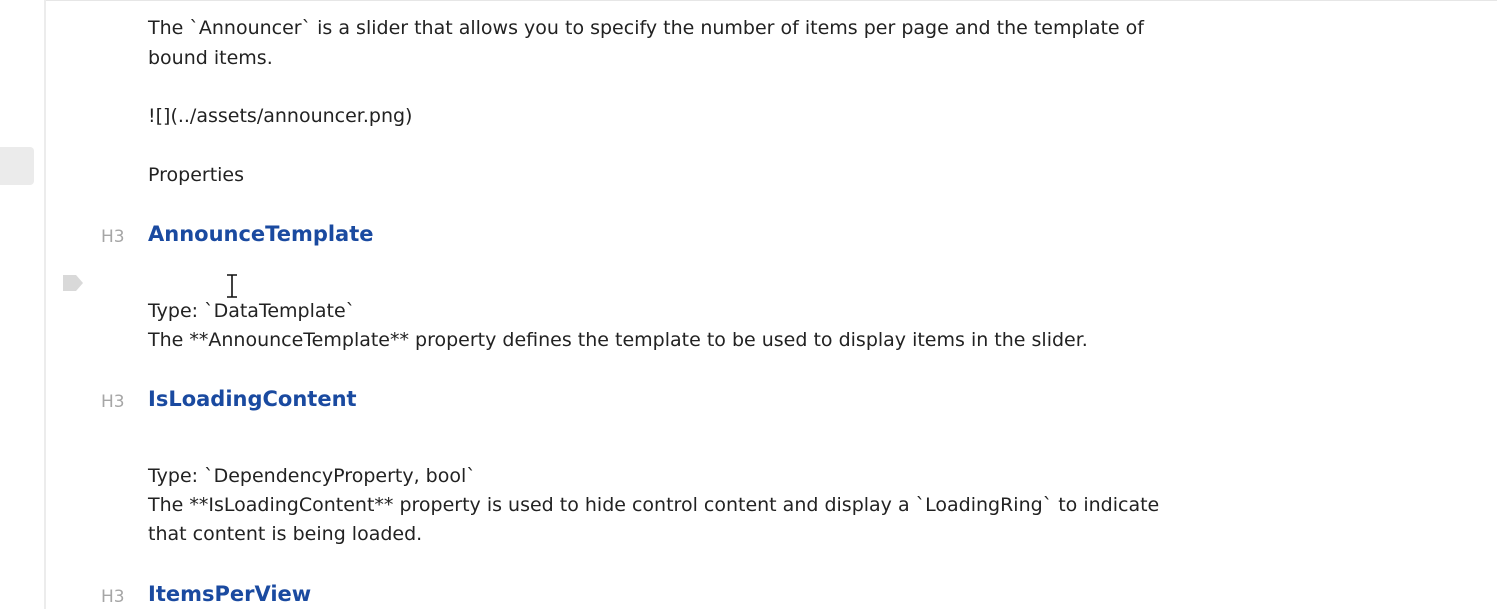 This screenshot has height=609, width=1497. Describe the element at coordinates (230, 594) in the screenshot. I see `heading-items-per-view: ItemsPerView` at that location.